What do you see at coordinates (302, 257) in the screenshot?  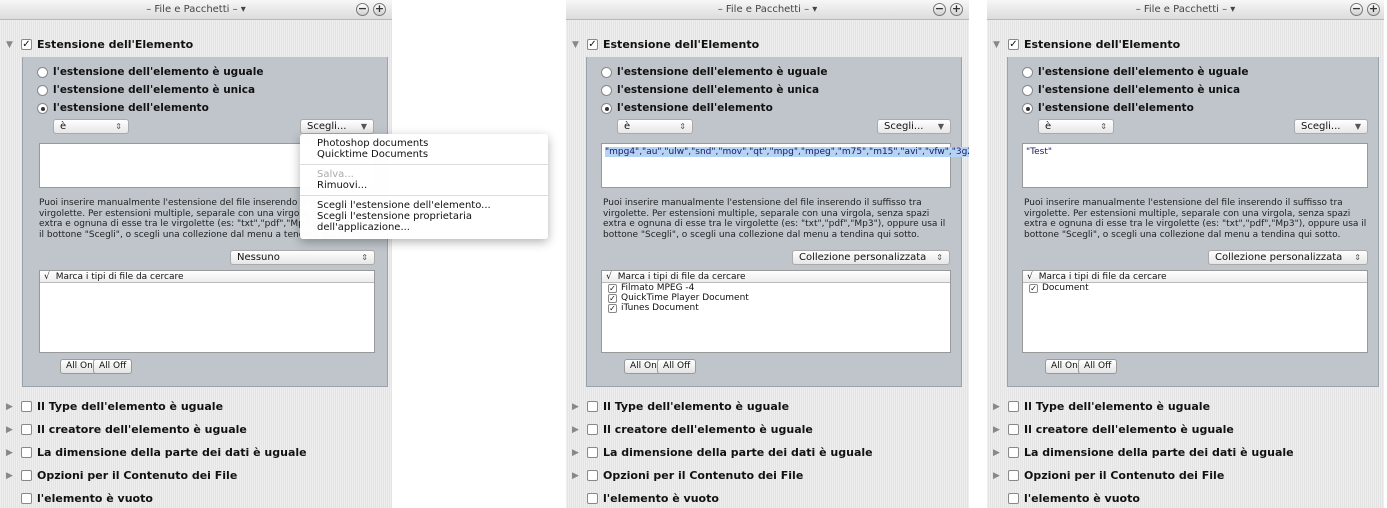 I see `collection-popup: Nessuno ⇕` at bounding box center [302, 257].